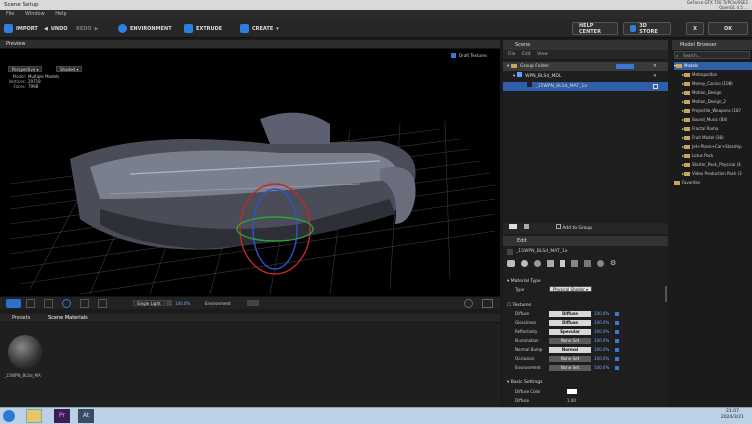 This screenshot has width=752, height=424. Describe the element at coordinates (570, 332) in the screenshot. I see `texture-slot-button: Specular` at that location.